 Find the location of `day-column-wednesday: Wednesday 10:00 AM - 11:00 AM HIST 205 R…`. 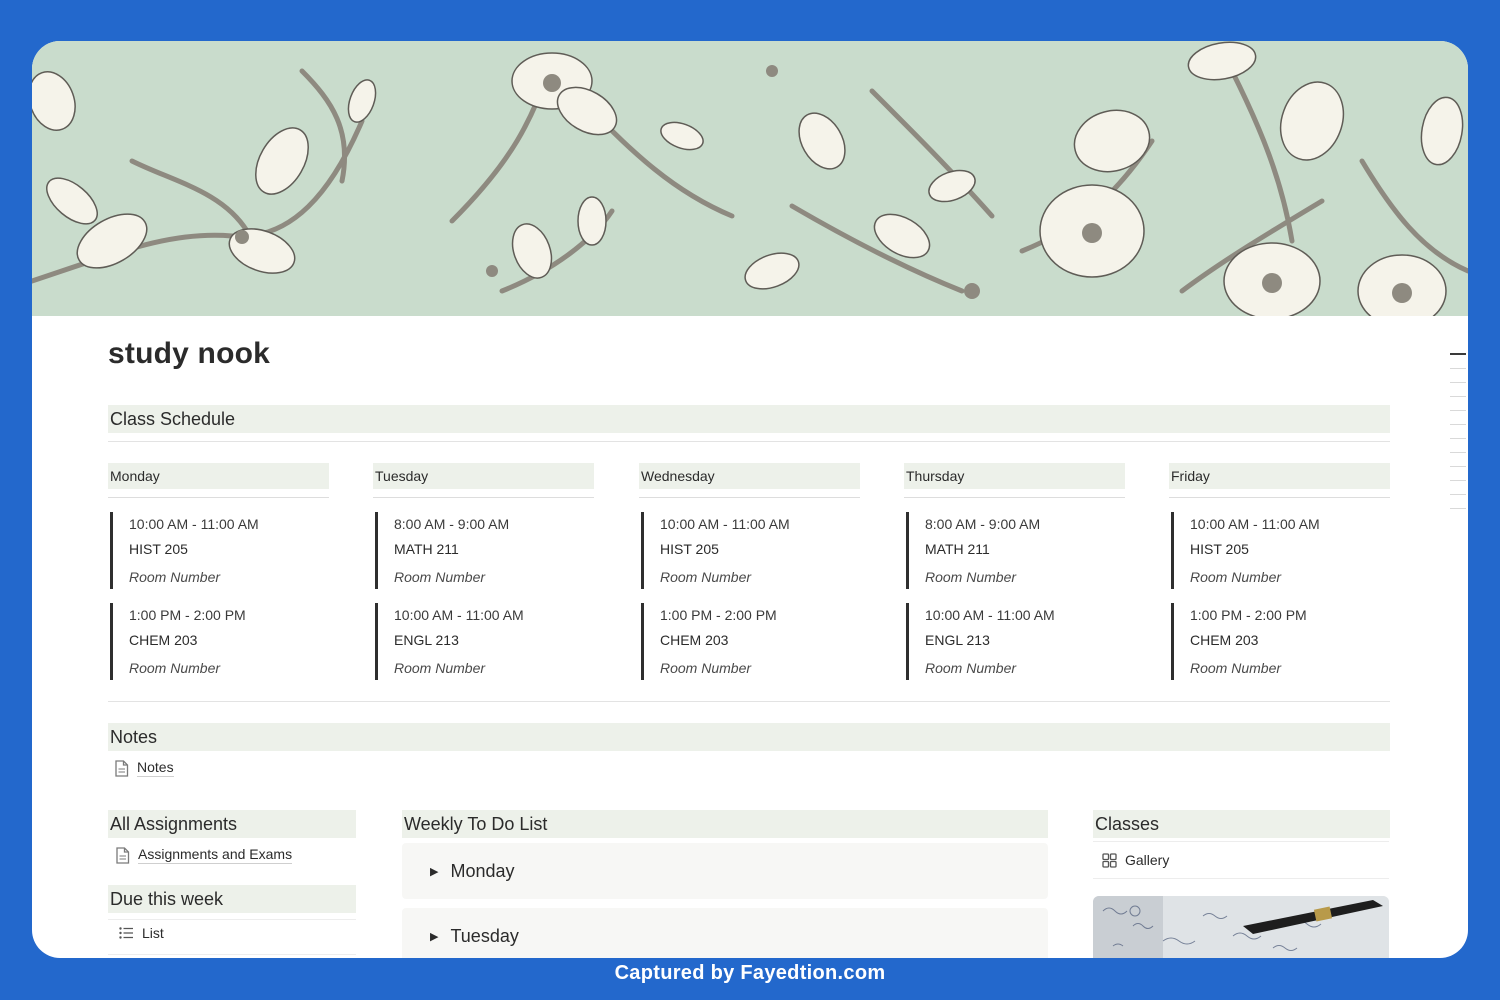

day-column-wednesday: Wednesday 10:00 AM - 11:00 AM HIST 205 R… is located at coordinates (749, 571).